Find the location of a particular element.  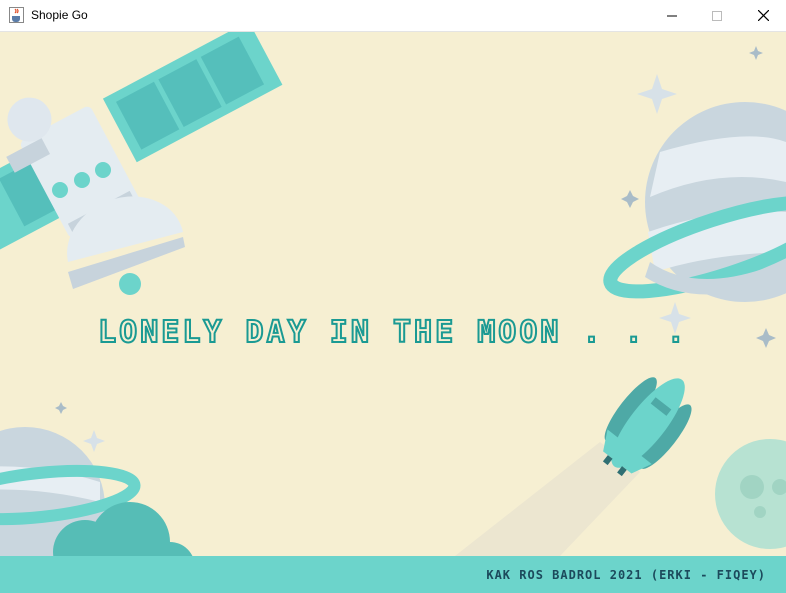

maximize-icon is located at coordinates (717, 15).